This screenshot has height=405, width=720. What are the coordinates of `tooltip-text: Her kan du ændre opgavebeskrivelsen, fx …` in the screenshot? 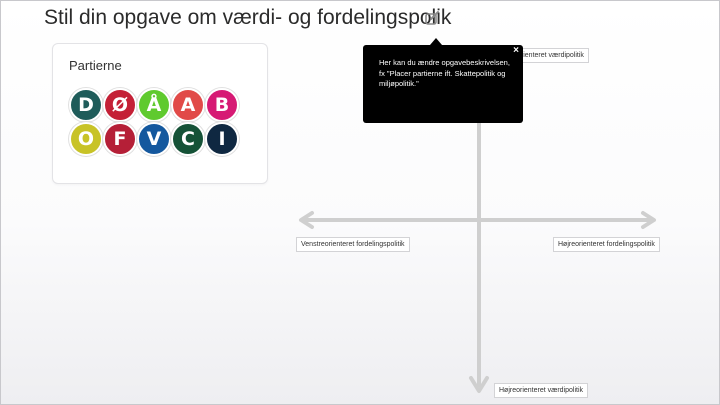 It's located at (444, 73).